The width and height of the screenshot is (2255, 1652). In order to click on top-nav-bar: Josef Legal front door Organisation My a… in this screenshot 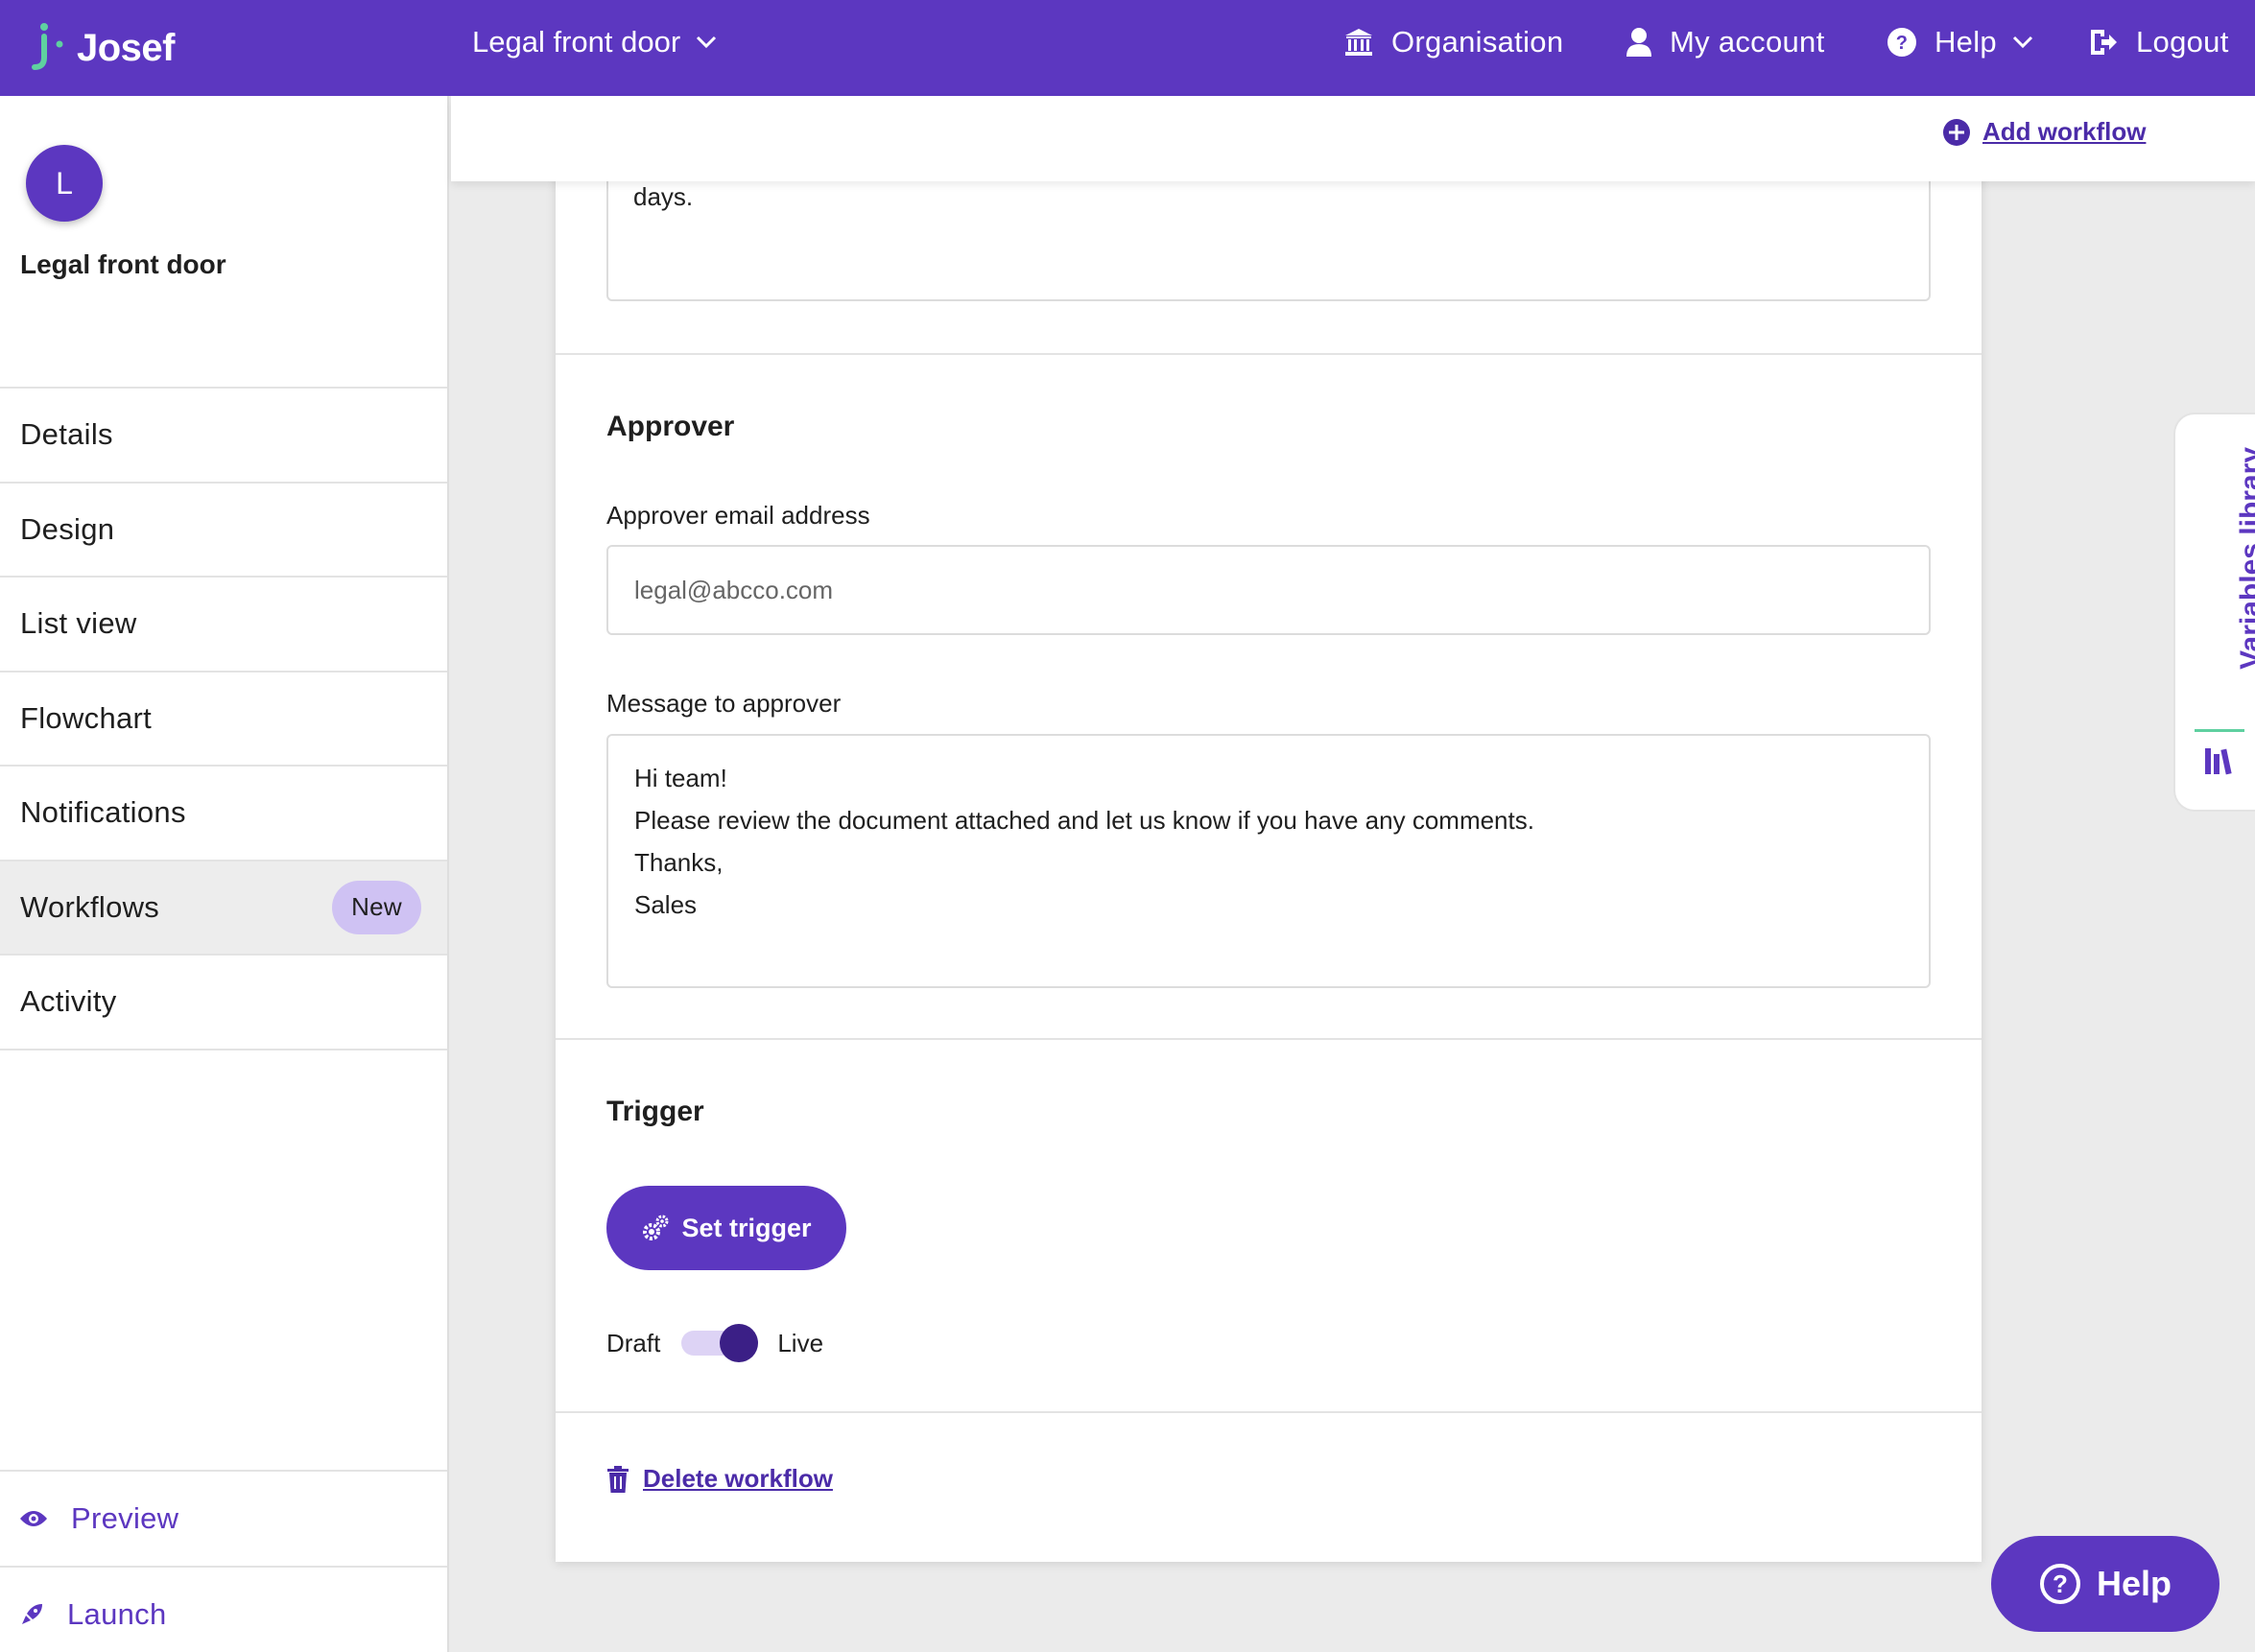, I will do `click(1127, 48)`.